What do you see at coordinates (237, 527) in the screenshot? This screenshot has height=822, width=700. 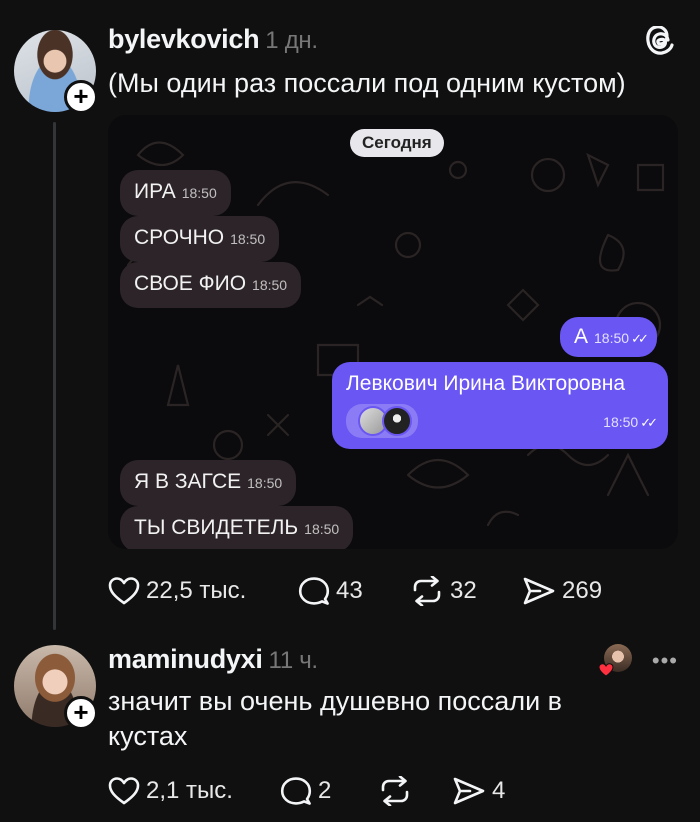 I see `chat-message: ТЫ СВИДЕТЕЛЬ 18:50` at bounding box center [237, 527].